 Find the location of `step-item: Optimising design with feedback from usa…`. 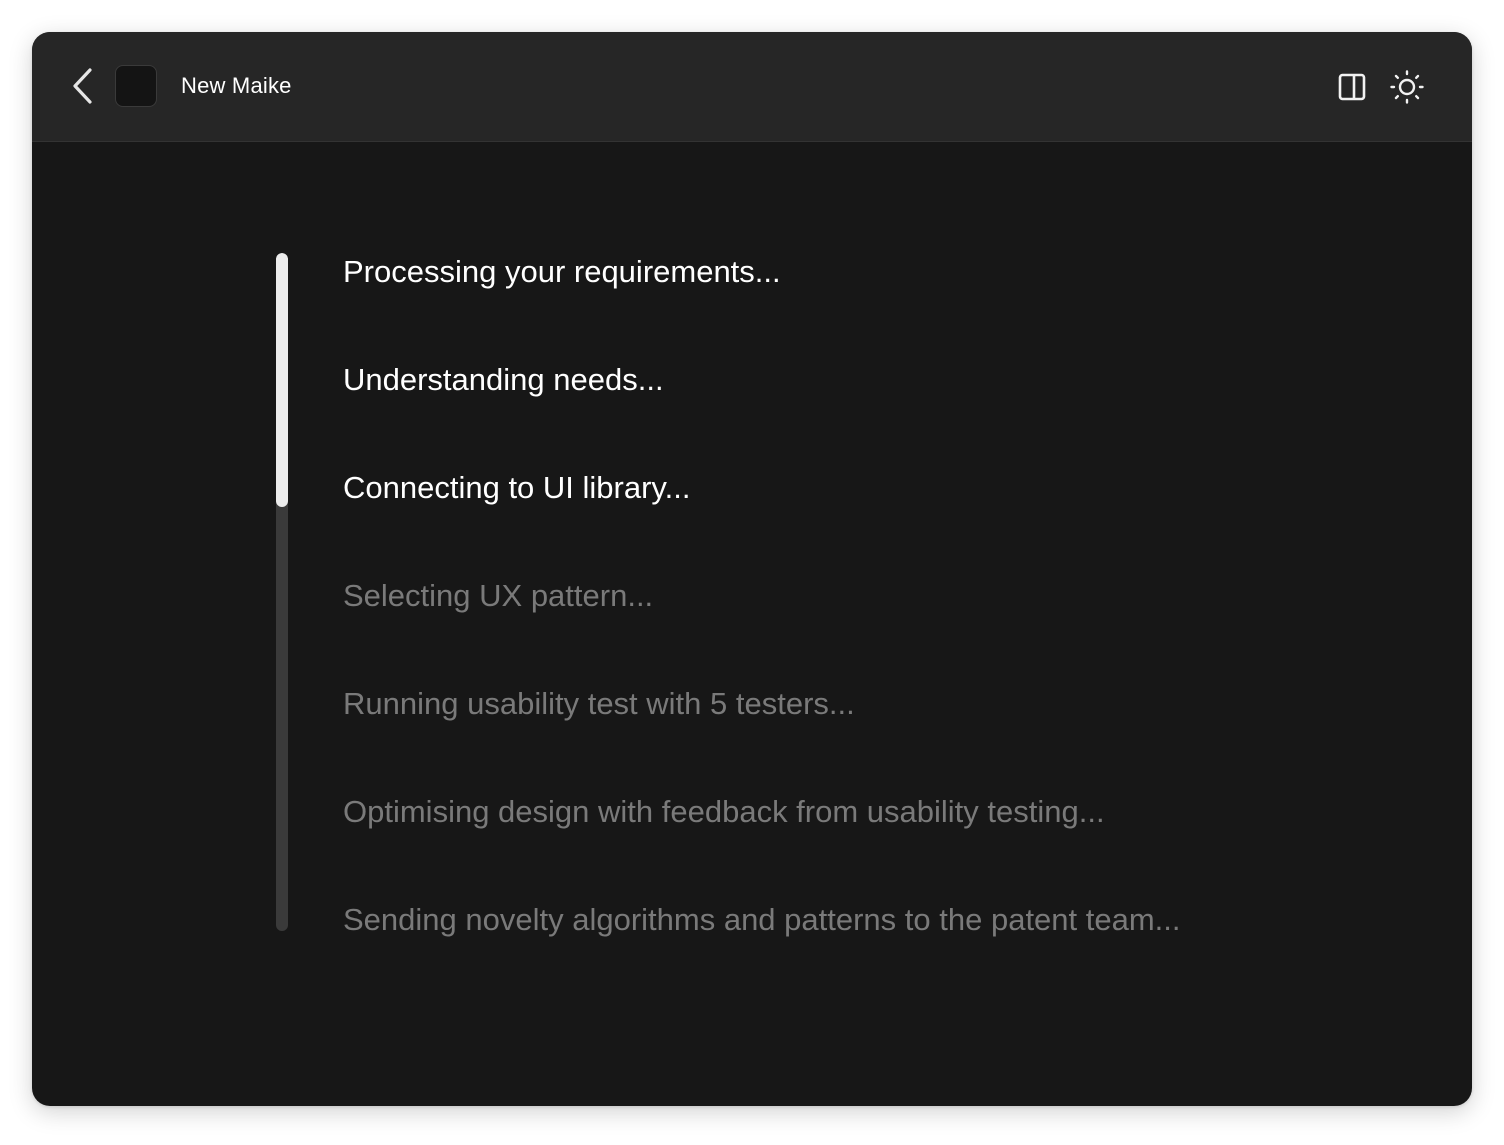

step-item: Optimising design with feedback from usa… is located at coordinates (724, 811).